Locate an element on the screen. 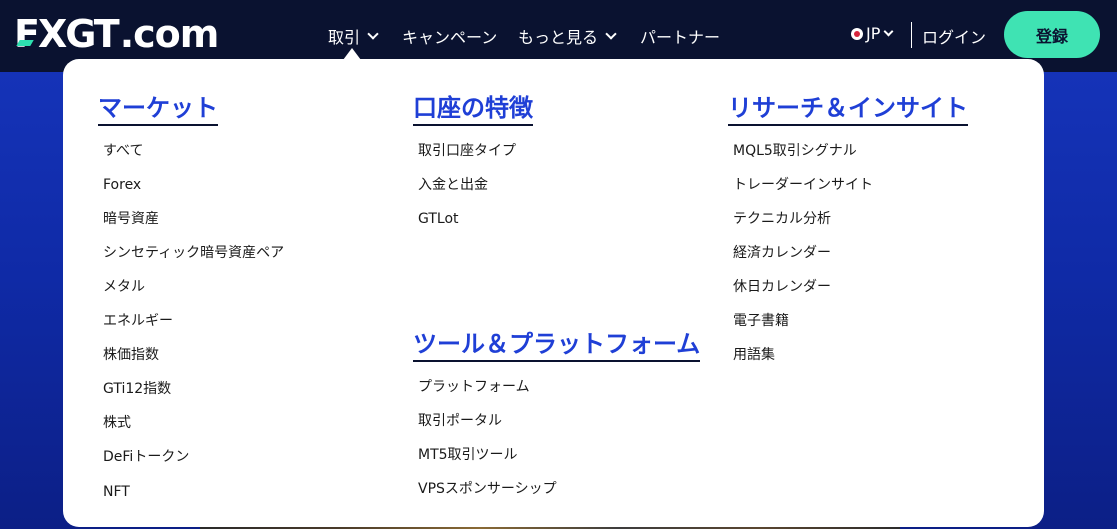  tools-link-mt5: MT5取引ツール is located at coordinates (468, 455).